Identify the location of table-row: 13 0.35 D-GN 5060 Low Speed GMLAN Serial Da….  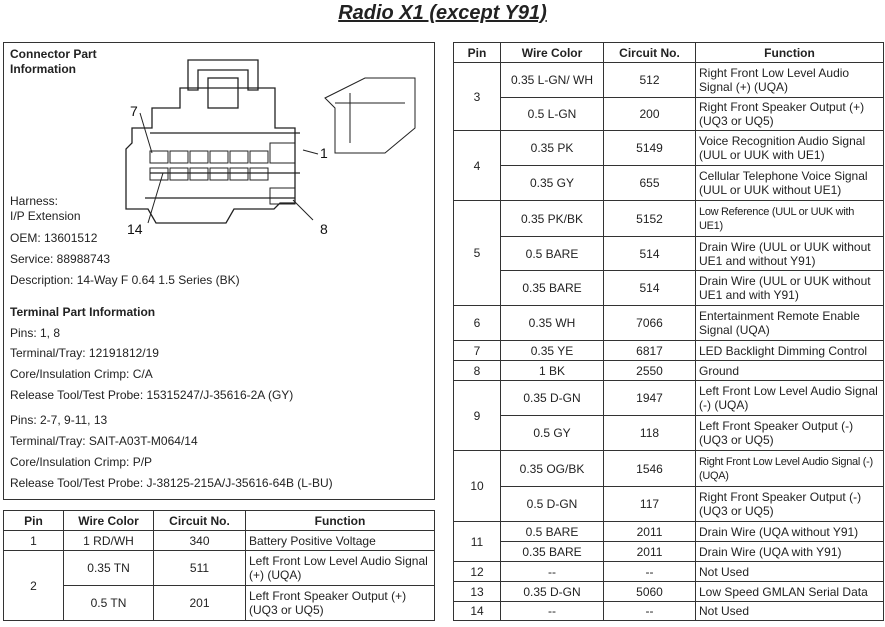
(668, 591).